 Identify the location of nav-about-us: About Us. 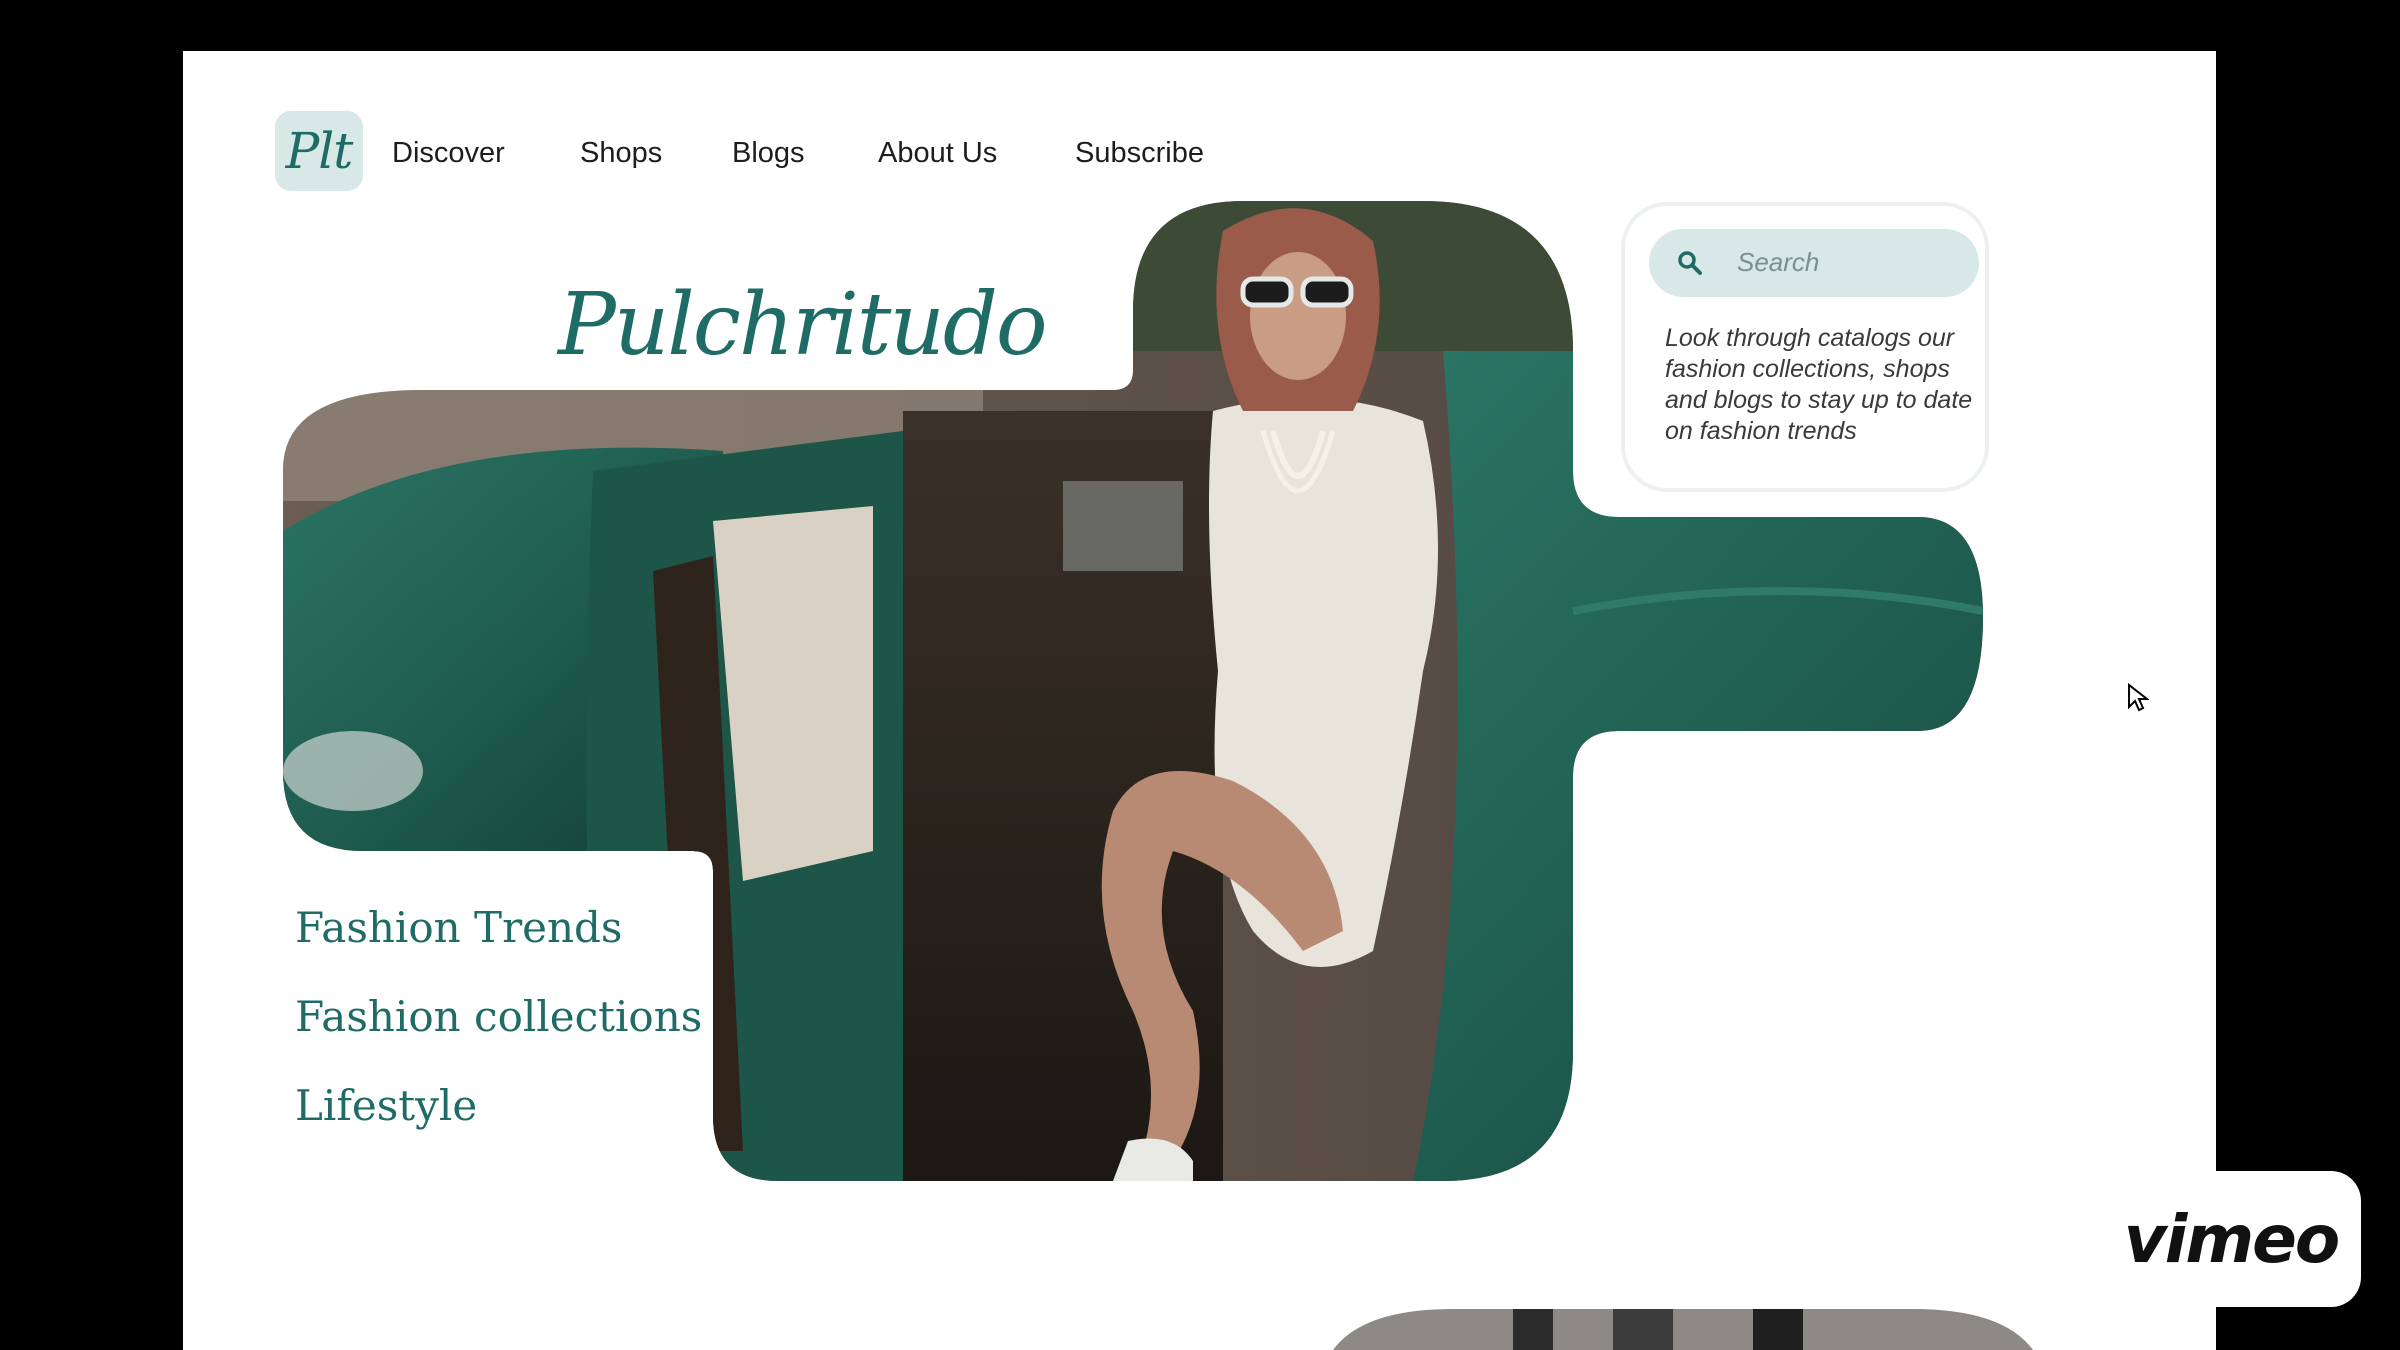
(937, 153).